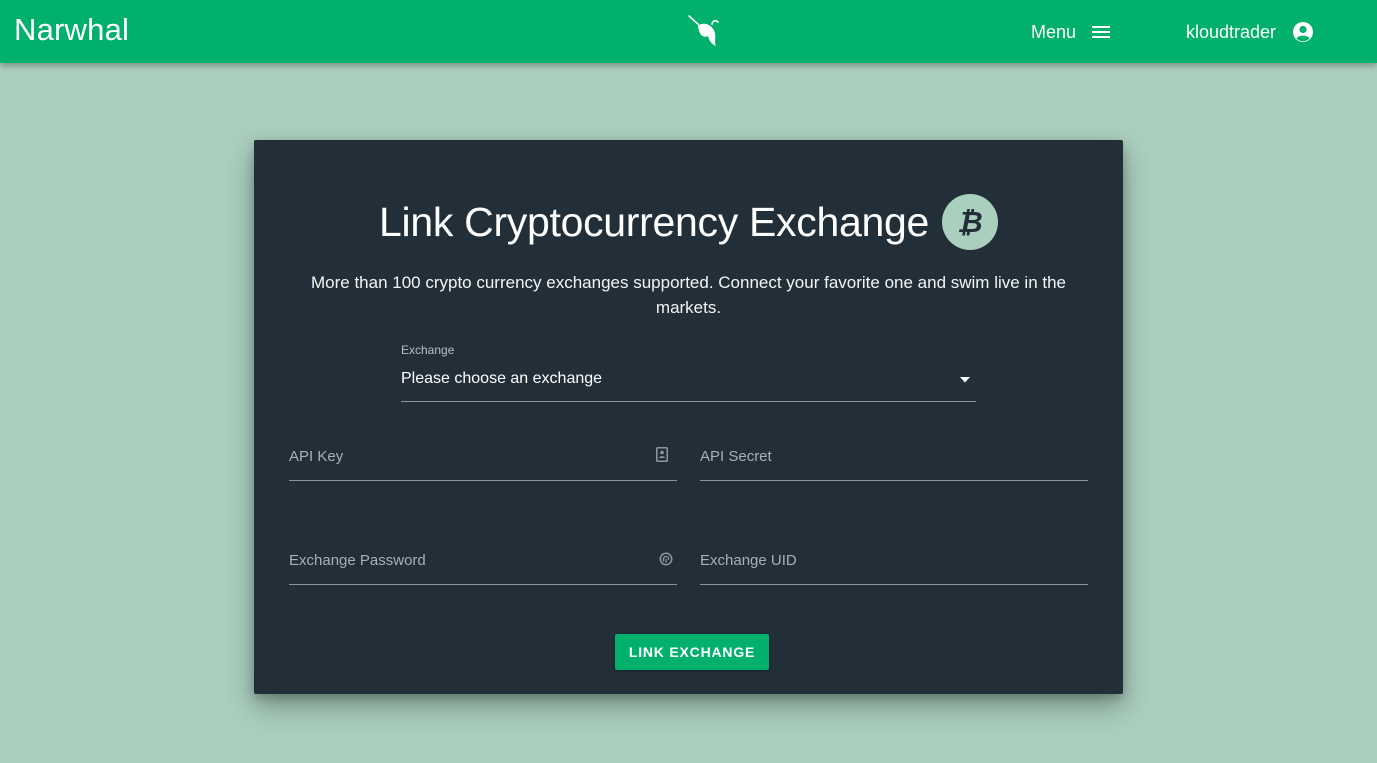 This screenshot has width=1377, height=763. Describe the element at coordinates (483, 462) in the screenshot. I see `api-key-field: API Key` at that location.